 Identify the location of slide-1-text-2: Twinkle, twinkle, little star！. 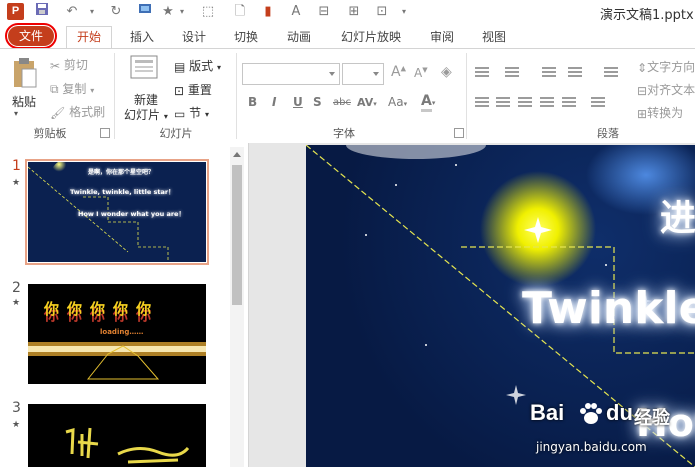
(122, 192).